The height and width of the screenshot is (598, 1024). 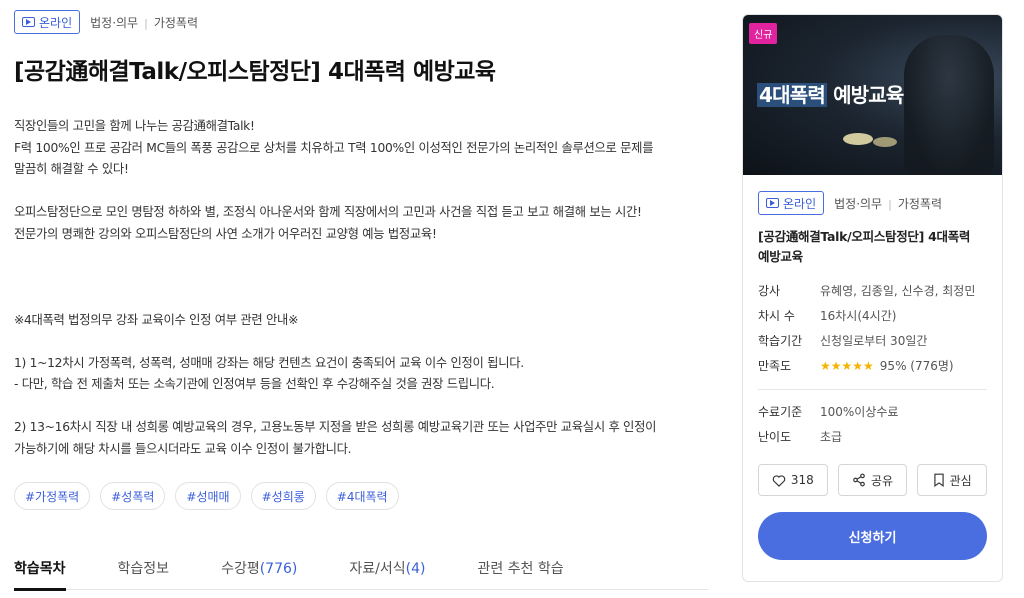 I want to click on info-key: 난이도, so click(x=775, y=437).